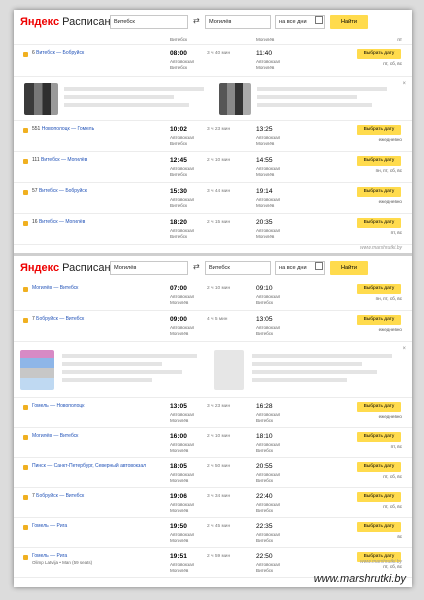 The image size is (424, 600). I want to click on arrival-time: 09:10, so click(264, 288).